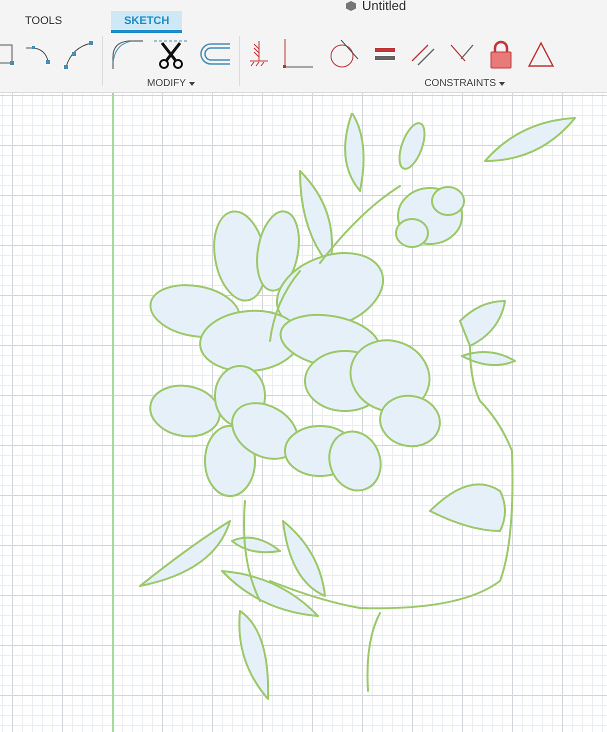 This screenshot has height=732, width=607. Describe the element at coordinates (501, 54) in the screenshot. I see `lock-icon` at that location.